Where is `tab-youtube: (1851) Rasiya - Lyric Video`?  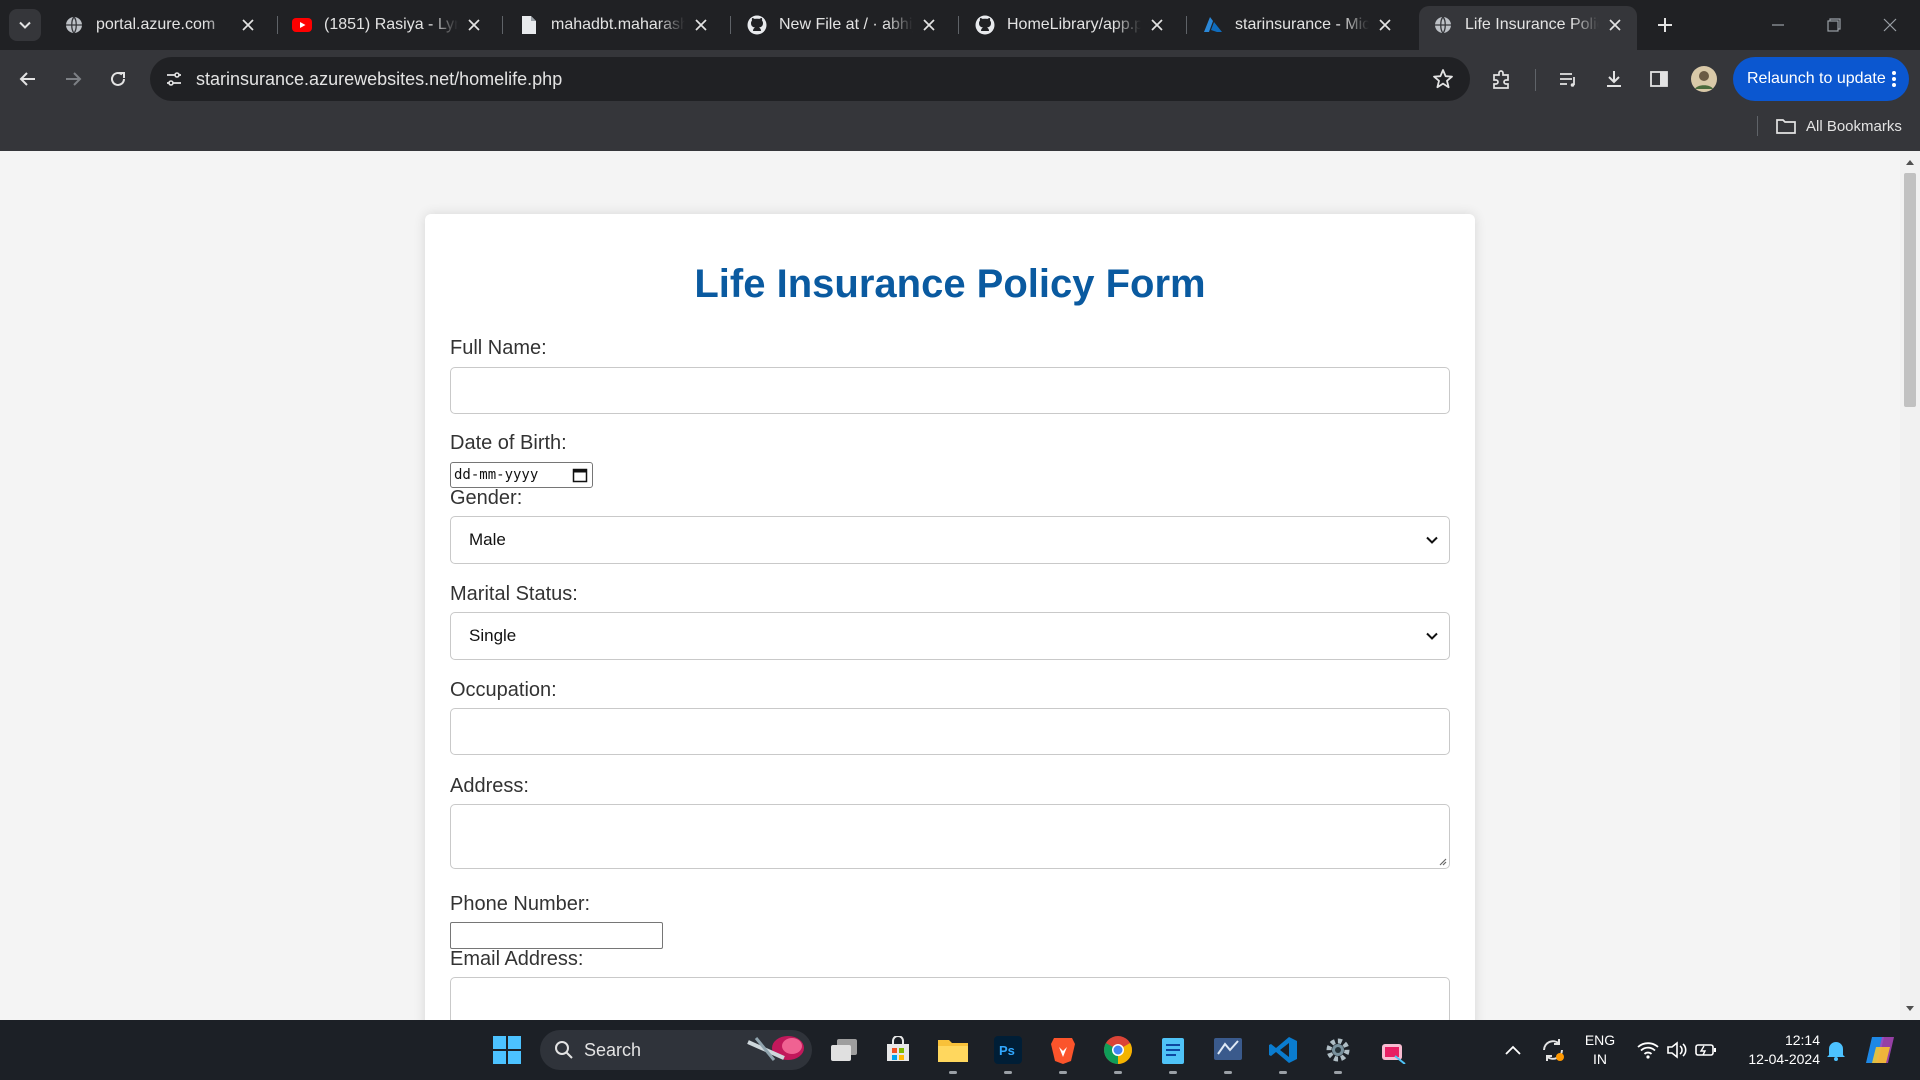 tab-youtube: (1851) Rasiya - Lyric Video is located at coordinates (387, 25).